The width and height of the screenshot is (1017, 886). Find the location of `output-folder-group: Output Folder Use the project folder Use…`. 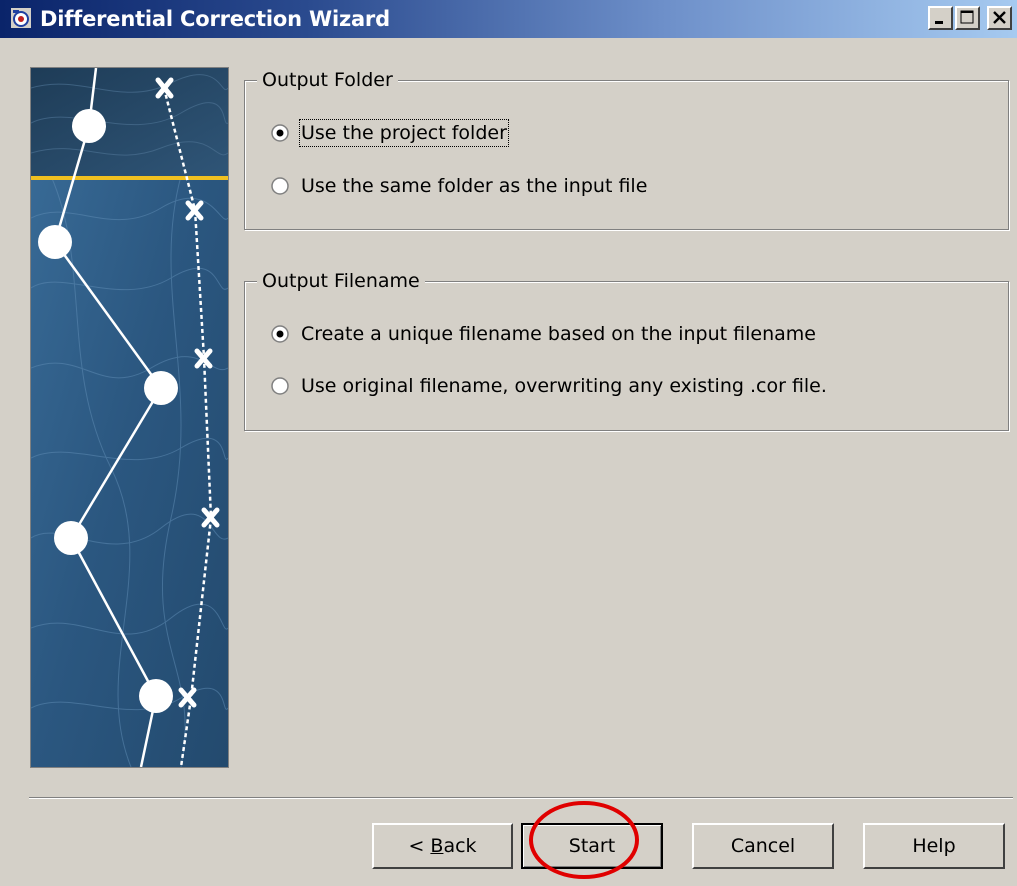

output-folder-group: Output Folder Use the project folder Use… is located at coordinates (626, 149).